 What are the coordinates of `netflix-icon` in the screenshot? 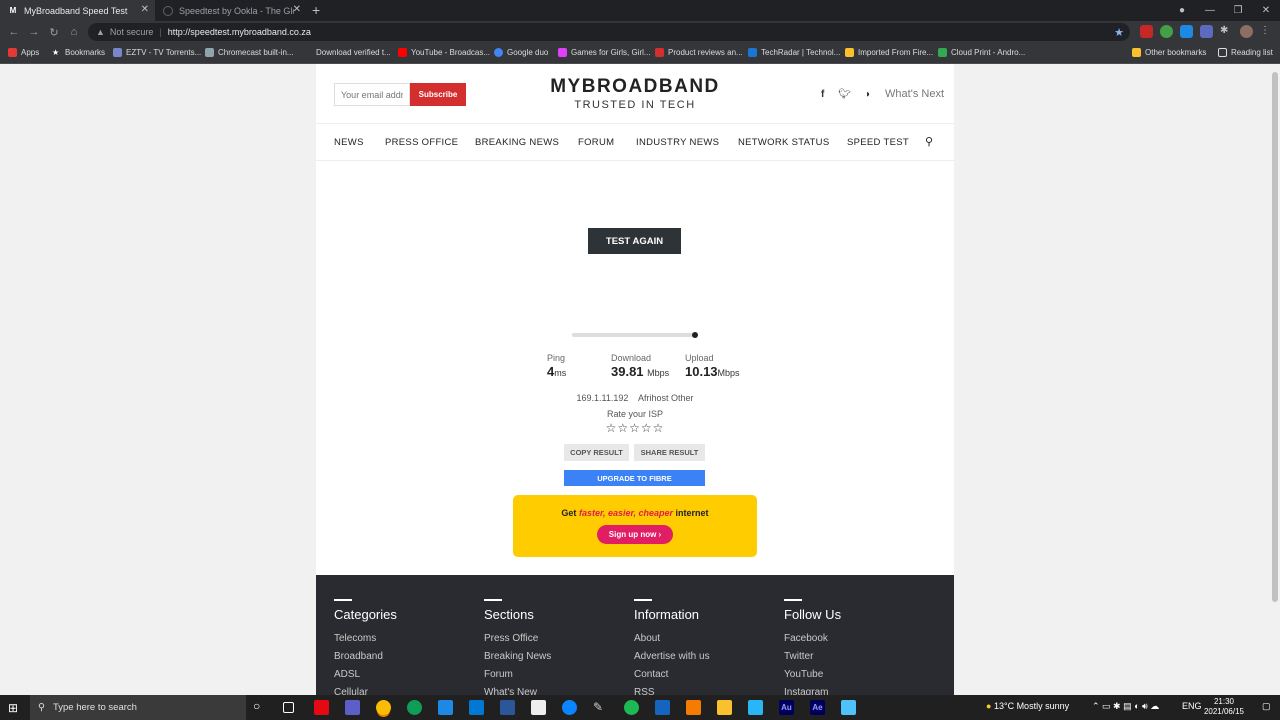 It's located at (321, 707).